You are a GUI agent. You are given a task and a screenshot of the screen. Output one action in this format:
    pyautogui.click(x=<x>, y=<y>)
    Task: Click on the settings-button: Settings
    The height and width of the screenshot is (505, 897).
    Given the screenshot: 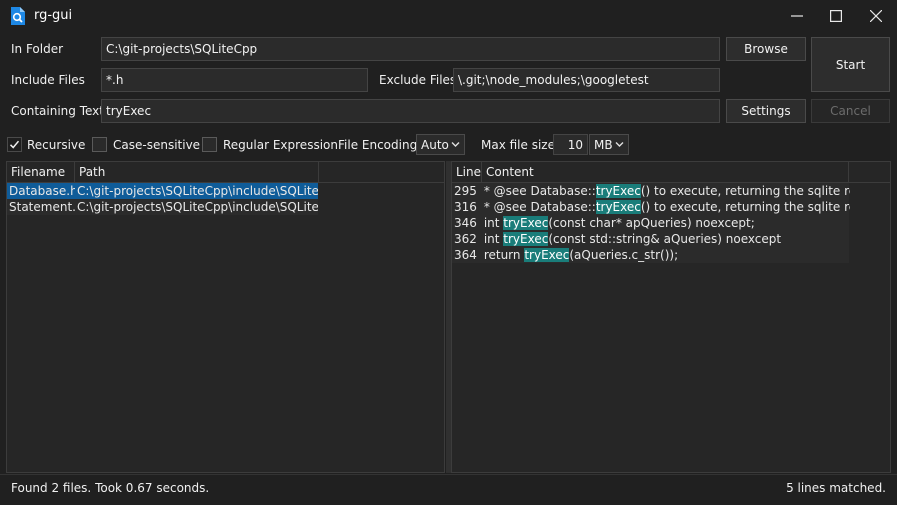 What is the action you would take?
    pyautogui.click(x=766, y=111)
    